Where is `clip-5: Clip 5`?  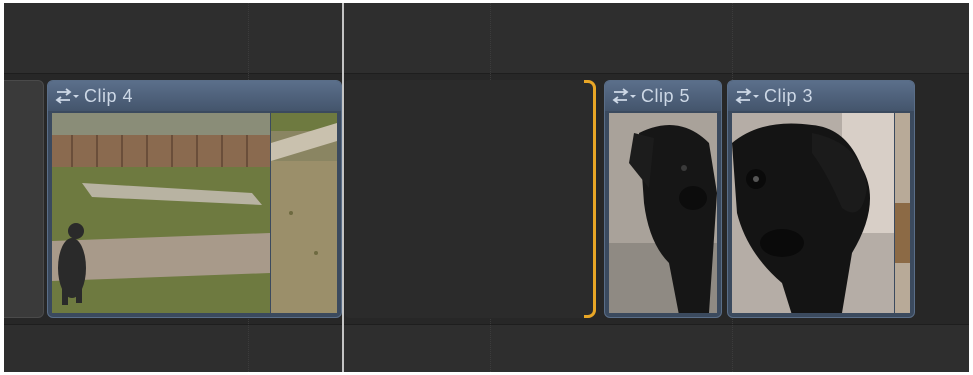 clip-5: Clip 5 is located at coordinates (663, 199).